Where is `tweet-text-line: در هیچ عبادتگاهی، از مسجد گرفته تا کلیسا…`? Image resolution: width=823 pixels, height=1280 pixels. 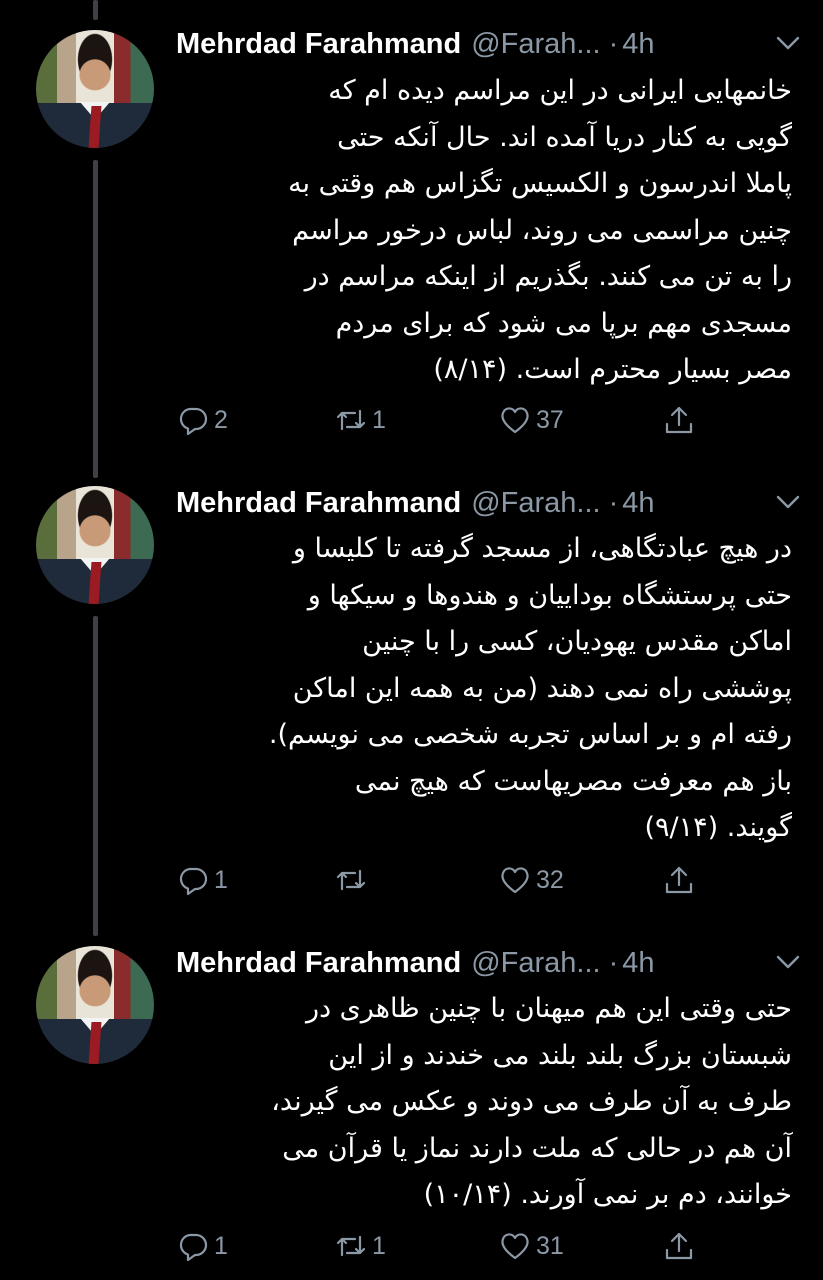
tweet-text-line: در هیچ عبادتگاهی، از مسجد گرفته تا کلیسا… is located at coordinates (542, 548).